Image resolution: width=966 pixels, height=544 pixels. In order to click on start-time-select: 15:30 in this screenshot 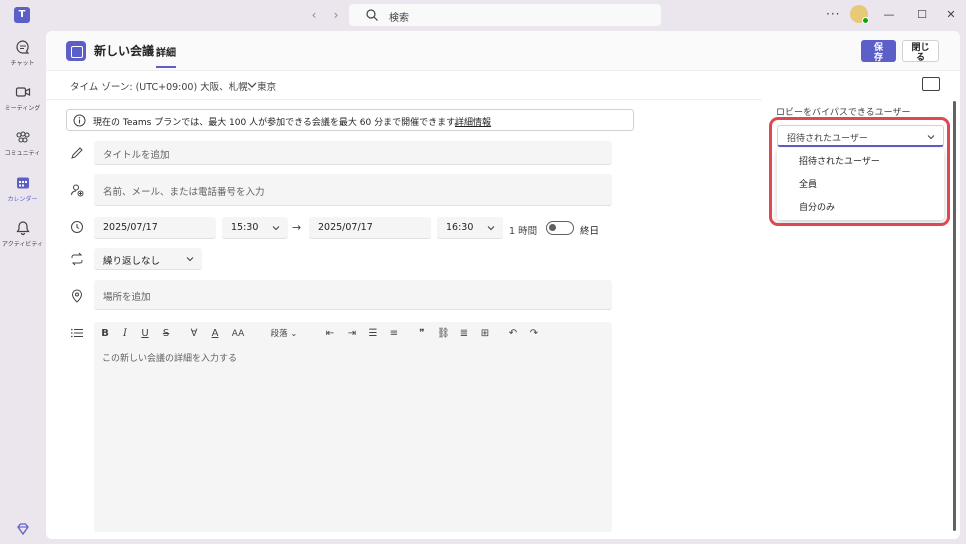, I will do `click(255, 228)`.